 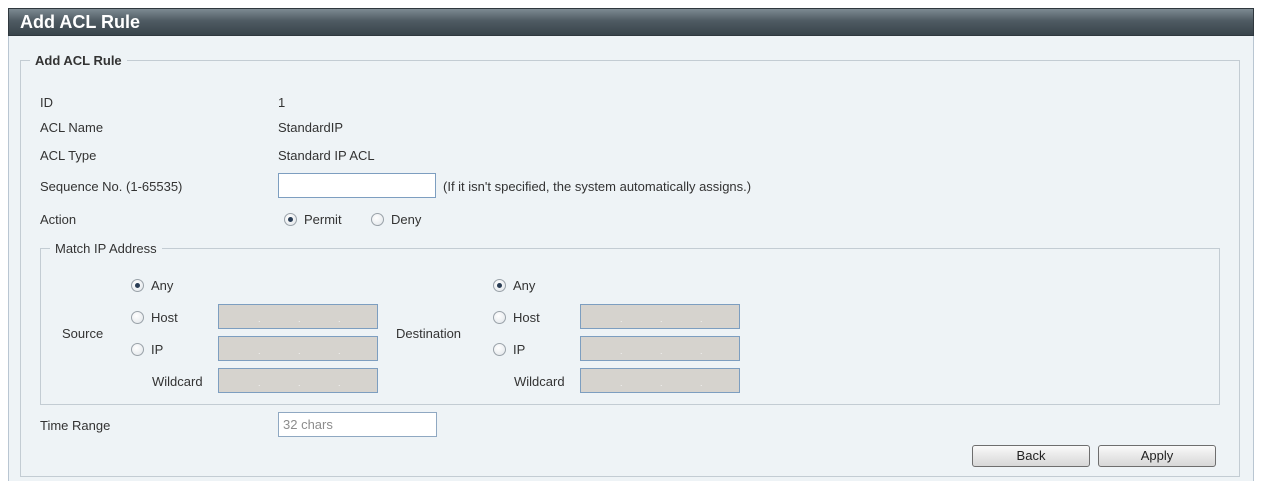 What do you see at coordinates (58, 219) in the screenshot?
I see `action-label: Action` at bounding box center [58, 219].